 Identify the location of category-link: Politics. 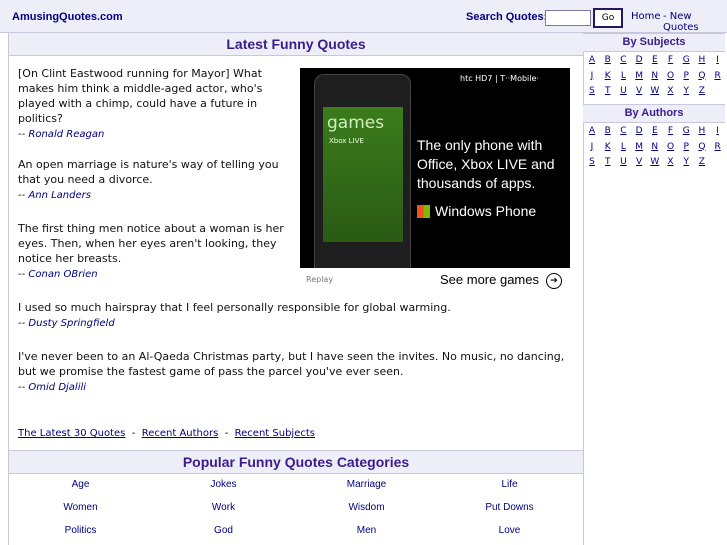
(80, 530).